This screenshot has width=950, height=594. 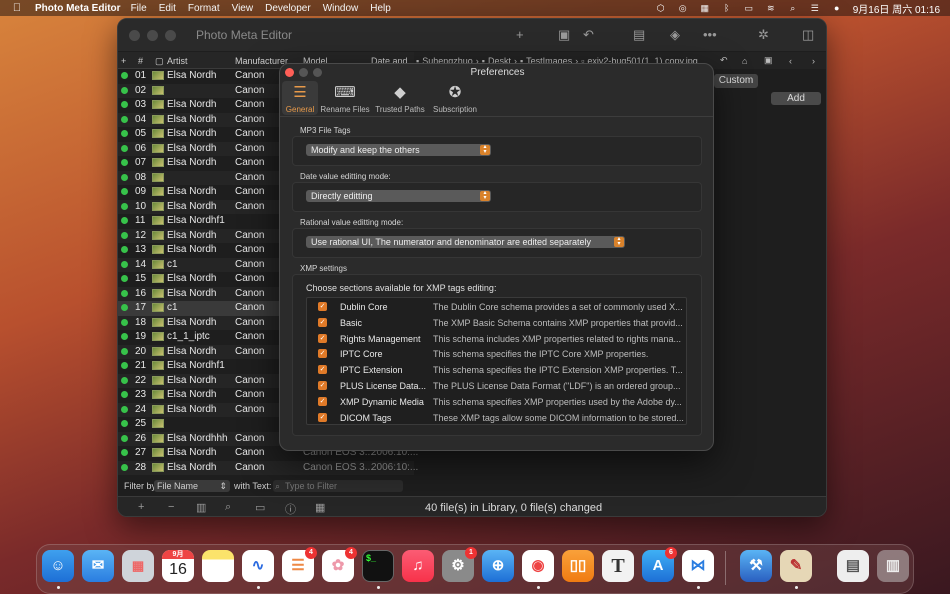 What do you see at coordinates (455, 98) in the screenshot?
I see `tab-subscription: ✪ Subscription` at bounding box center [455, 98].